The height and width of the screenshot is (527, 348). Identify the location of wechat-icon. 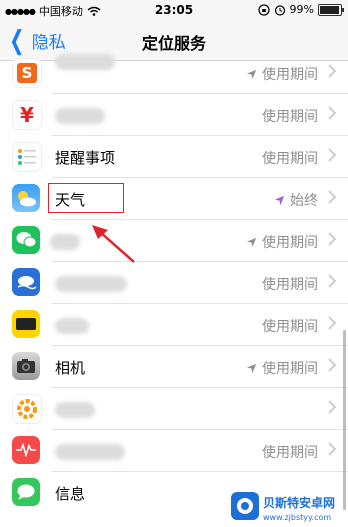
(26, 240).